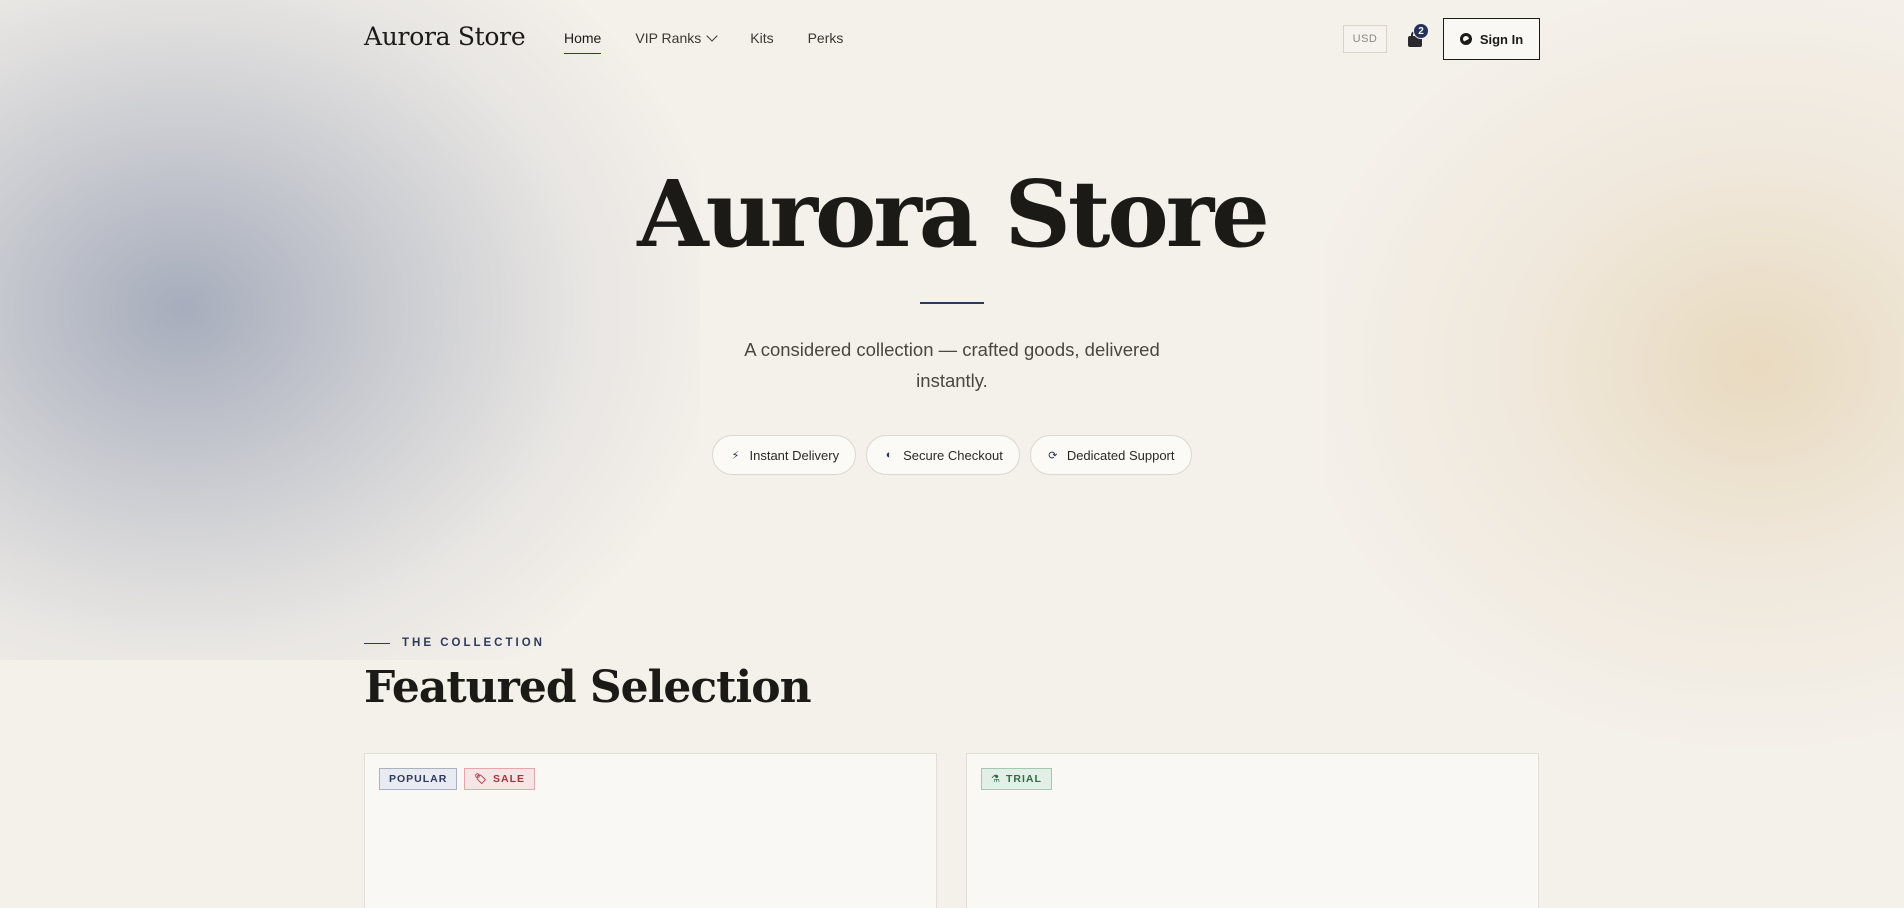 This screenshot has width=1904, height=908. I want to click on nav-link-kits: Kits, so click(761, 38).